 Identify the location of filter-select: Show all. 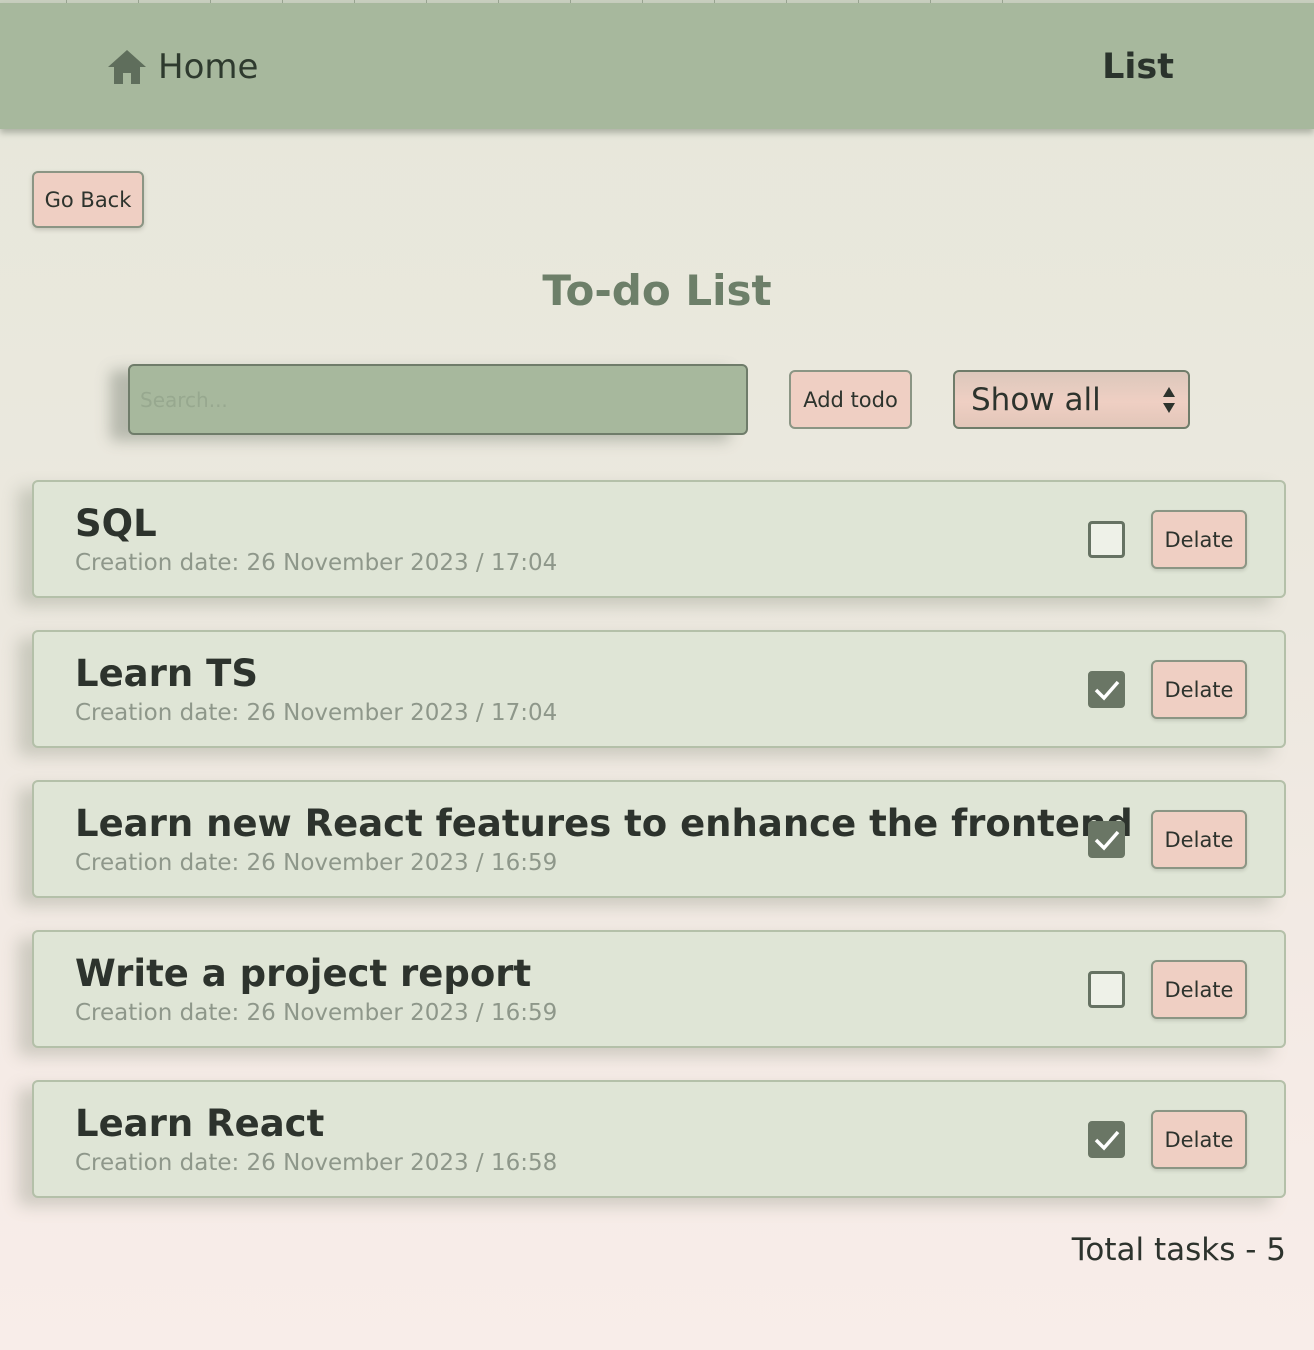
(1071, 399).